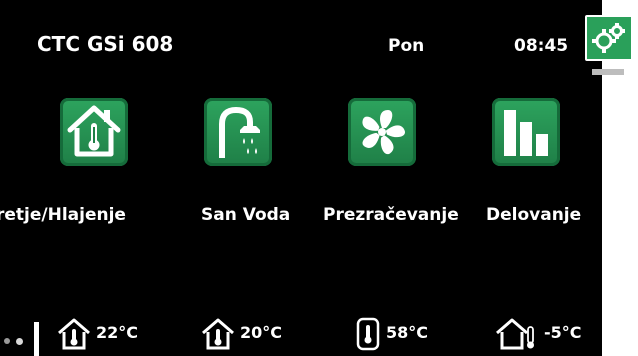  I want to click on shower-icon, so click(239, 132).